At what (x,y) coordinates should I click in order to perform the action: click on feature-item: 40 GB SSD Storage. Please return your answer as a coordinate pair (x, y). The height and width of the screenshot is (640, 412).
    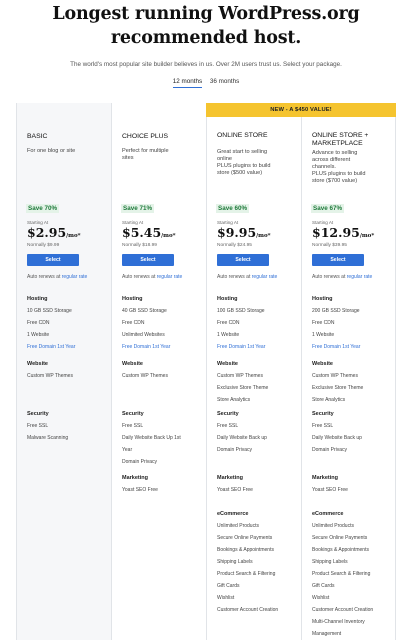
    Looking at the image, I should click on (144, 311).